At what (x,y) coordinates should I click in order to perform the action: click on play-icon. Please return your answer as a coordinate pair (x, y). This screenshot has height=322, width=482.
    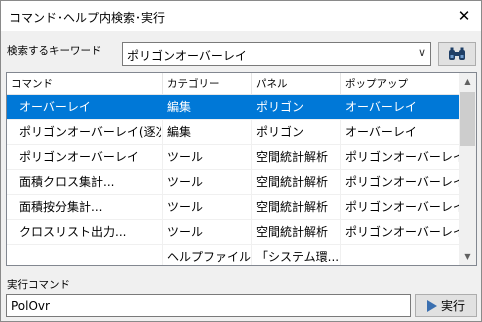
    Looking at the image, I should click on (431, 305).